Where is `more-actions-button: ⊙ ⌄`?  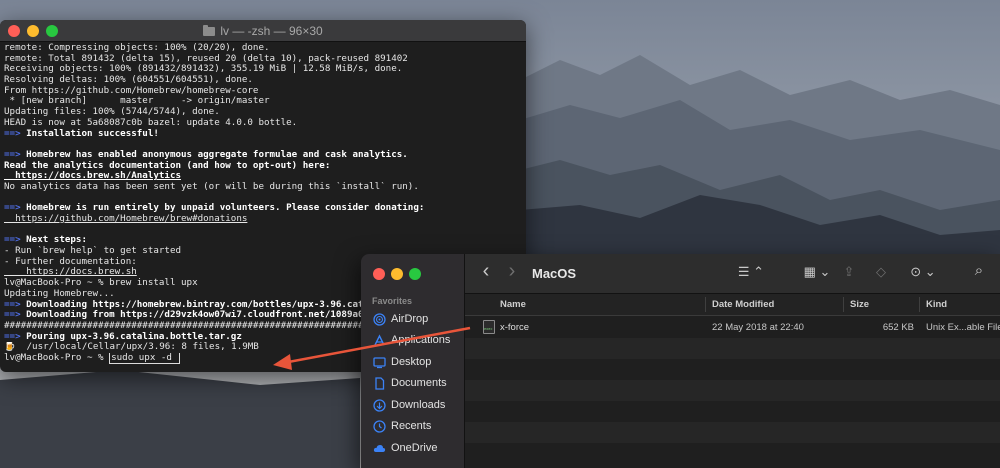 more-actions-button: ⊙ ⌄ is located at coordinates (923, 274).